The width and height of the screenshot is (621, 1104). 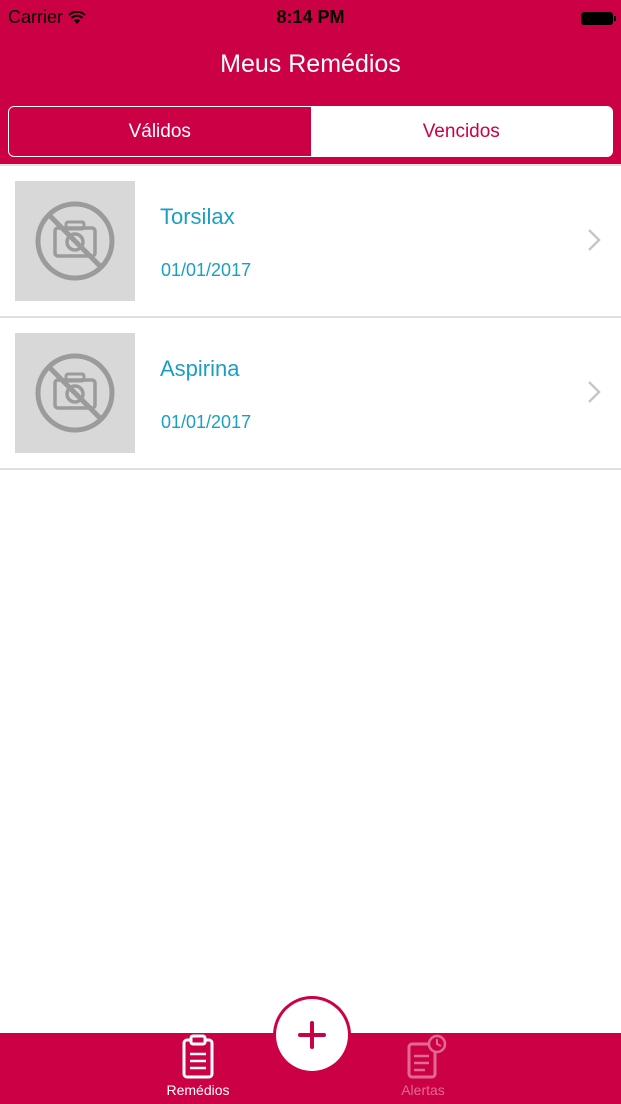 What do you see at coordinates (310, 394) in the screenshot?
I see `list-item: Aspirina 01/01/2017` at bounding box center [310, 394].